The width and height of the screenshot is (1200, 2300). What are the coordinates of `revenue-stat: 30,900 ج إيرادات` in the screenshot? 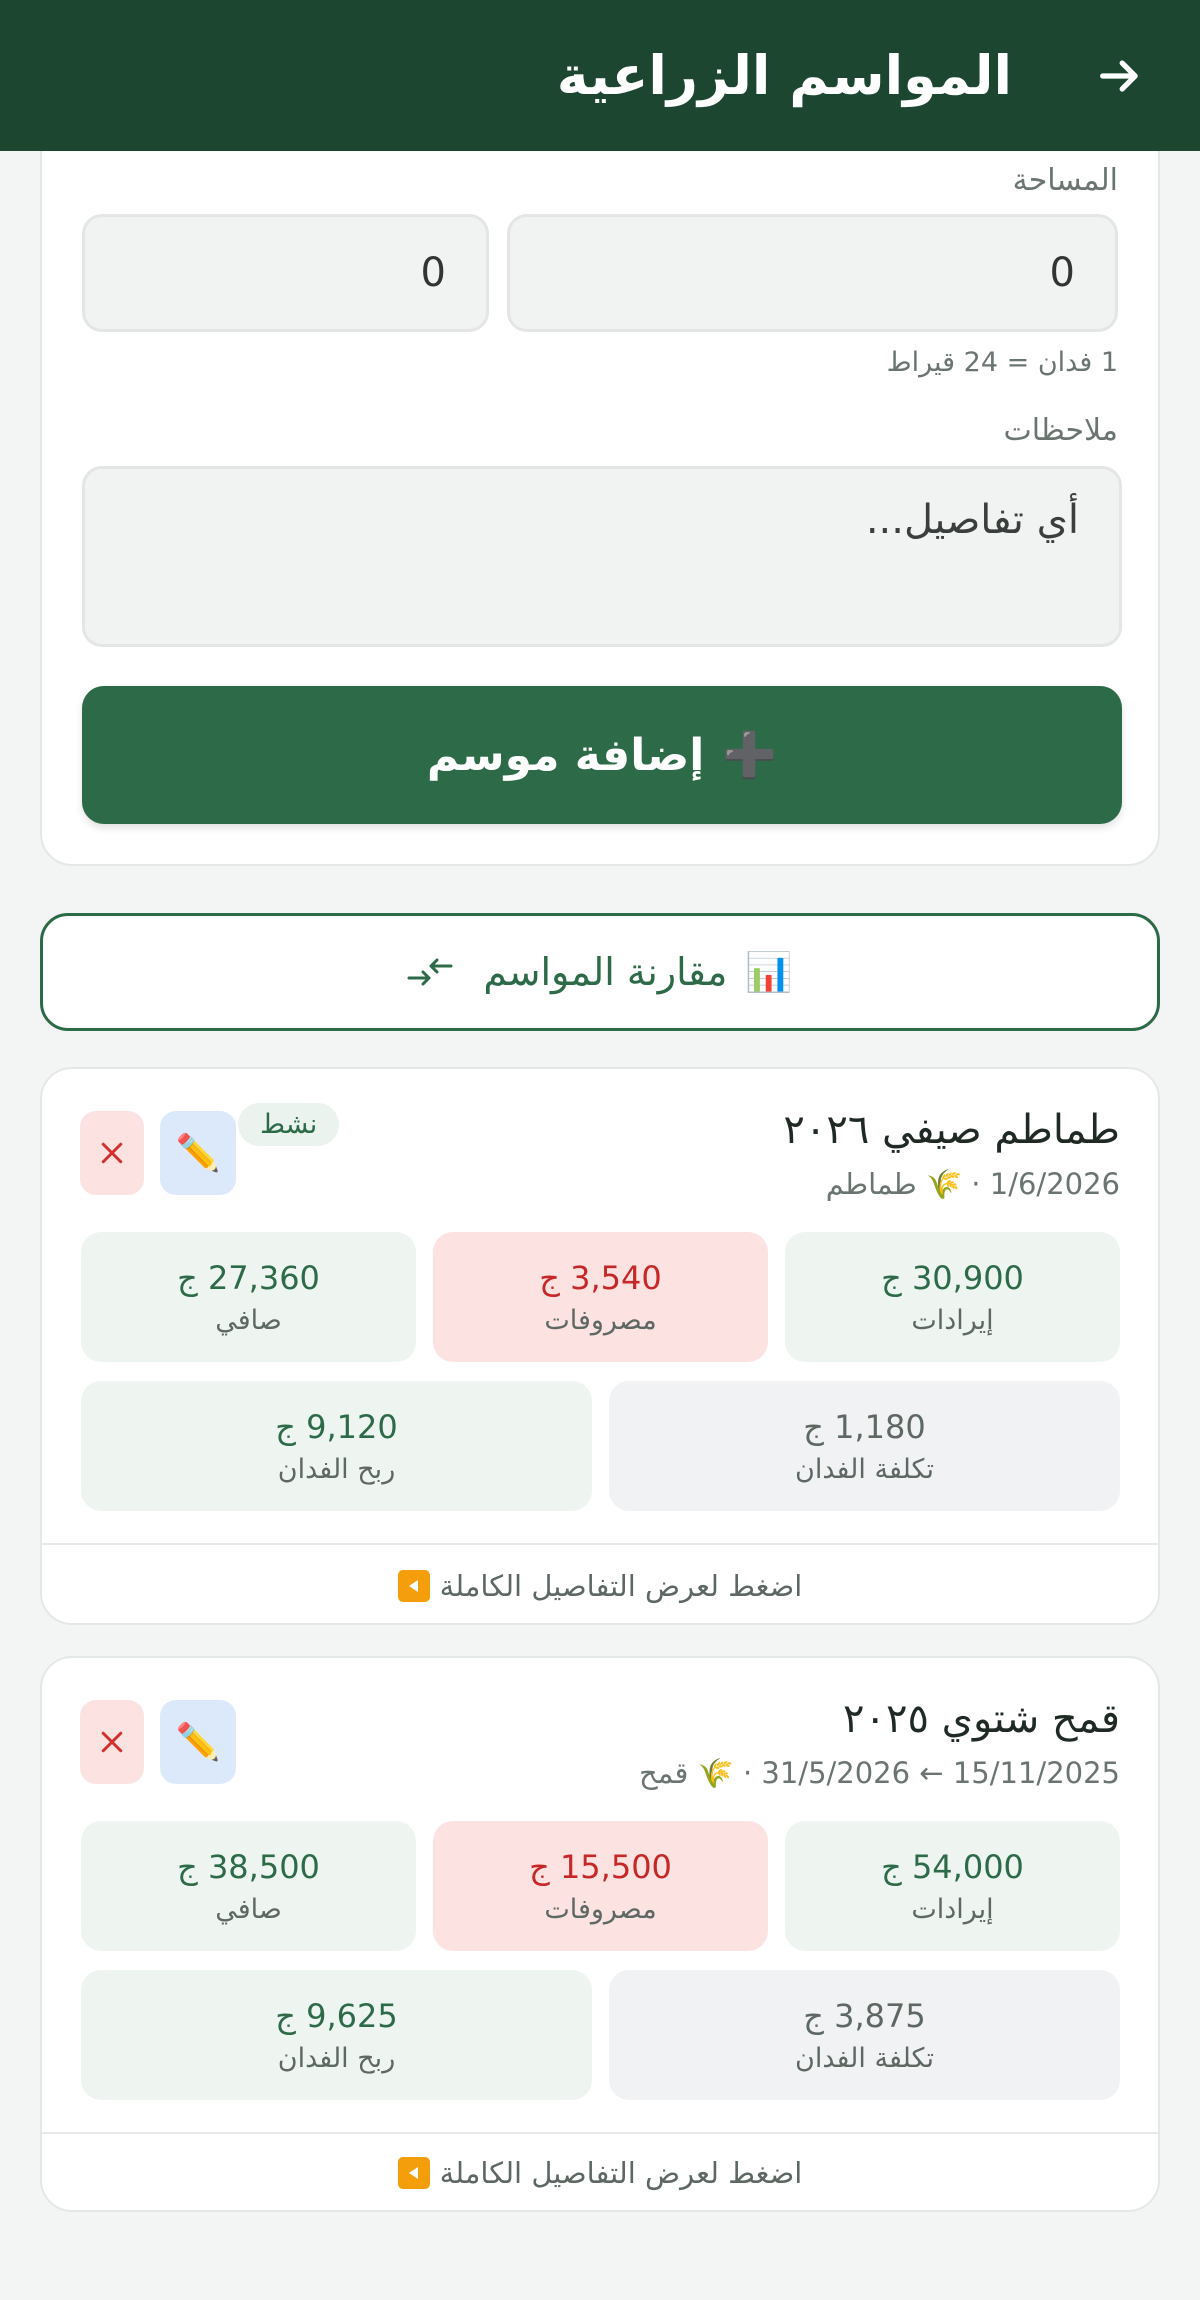 It's located at (952, 1297).